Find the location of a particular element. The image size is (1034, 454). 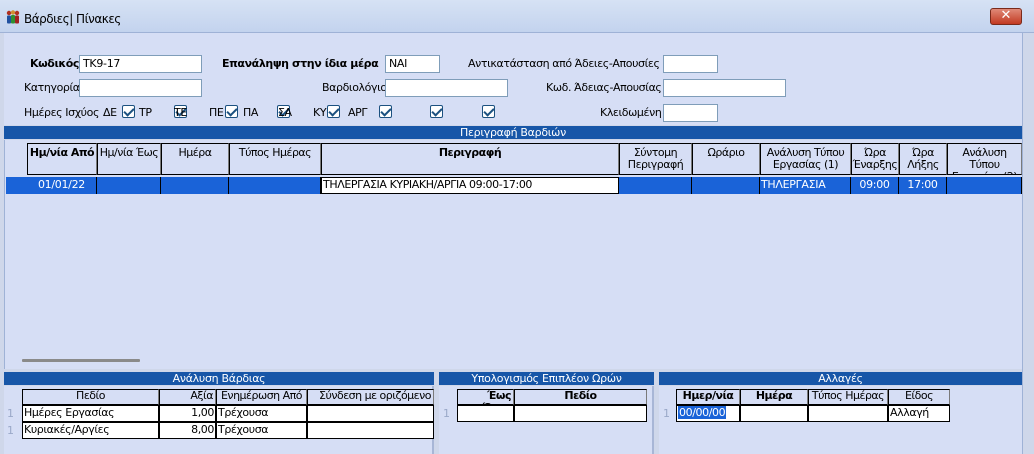

overtime-row-hours is located at coordinates (485, 413).